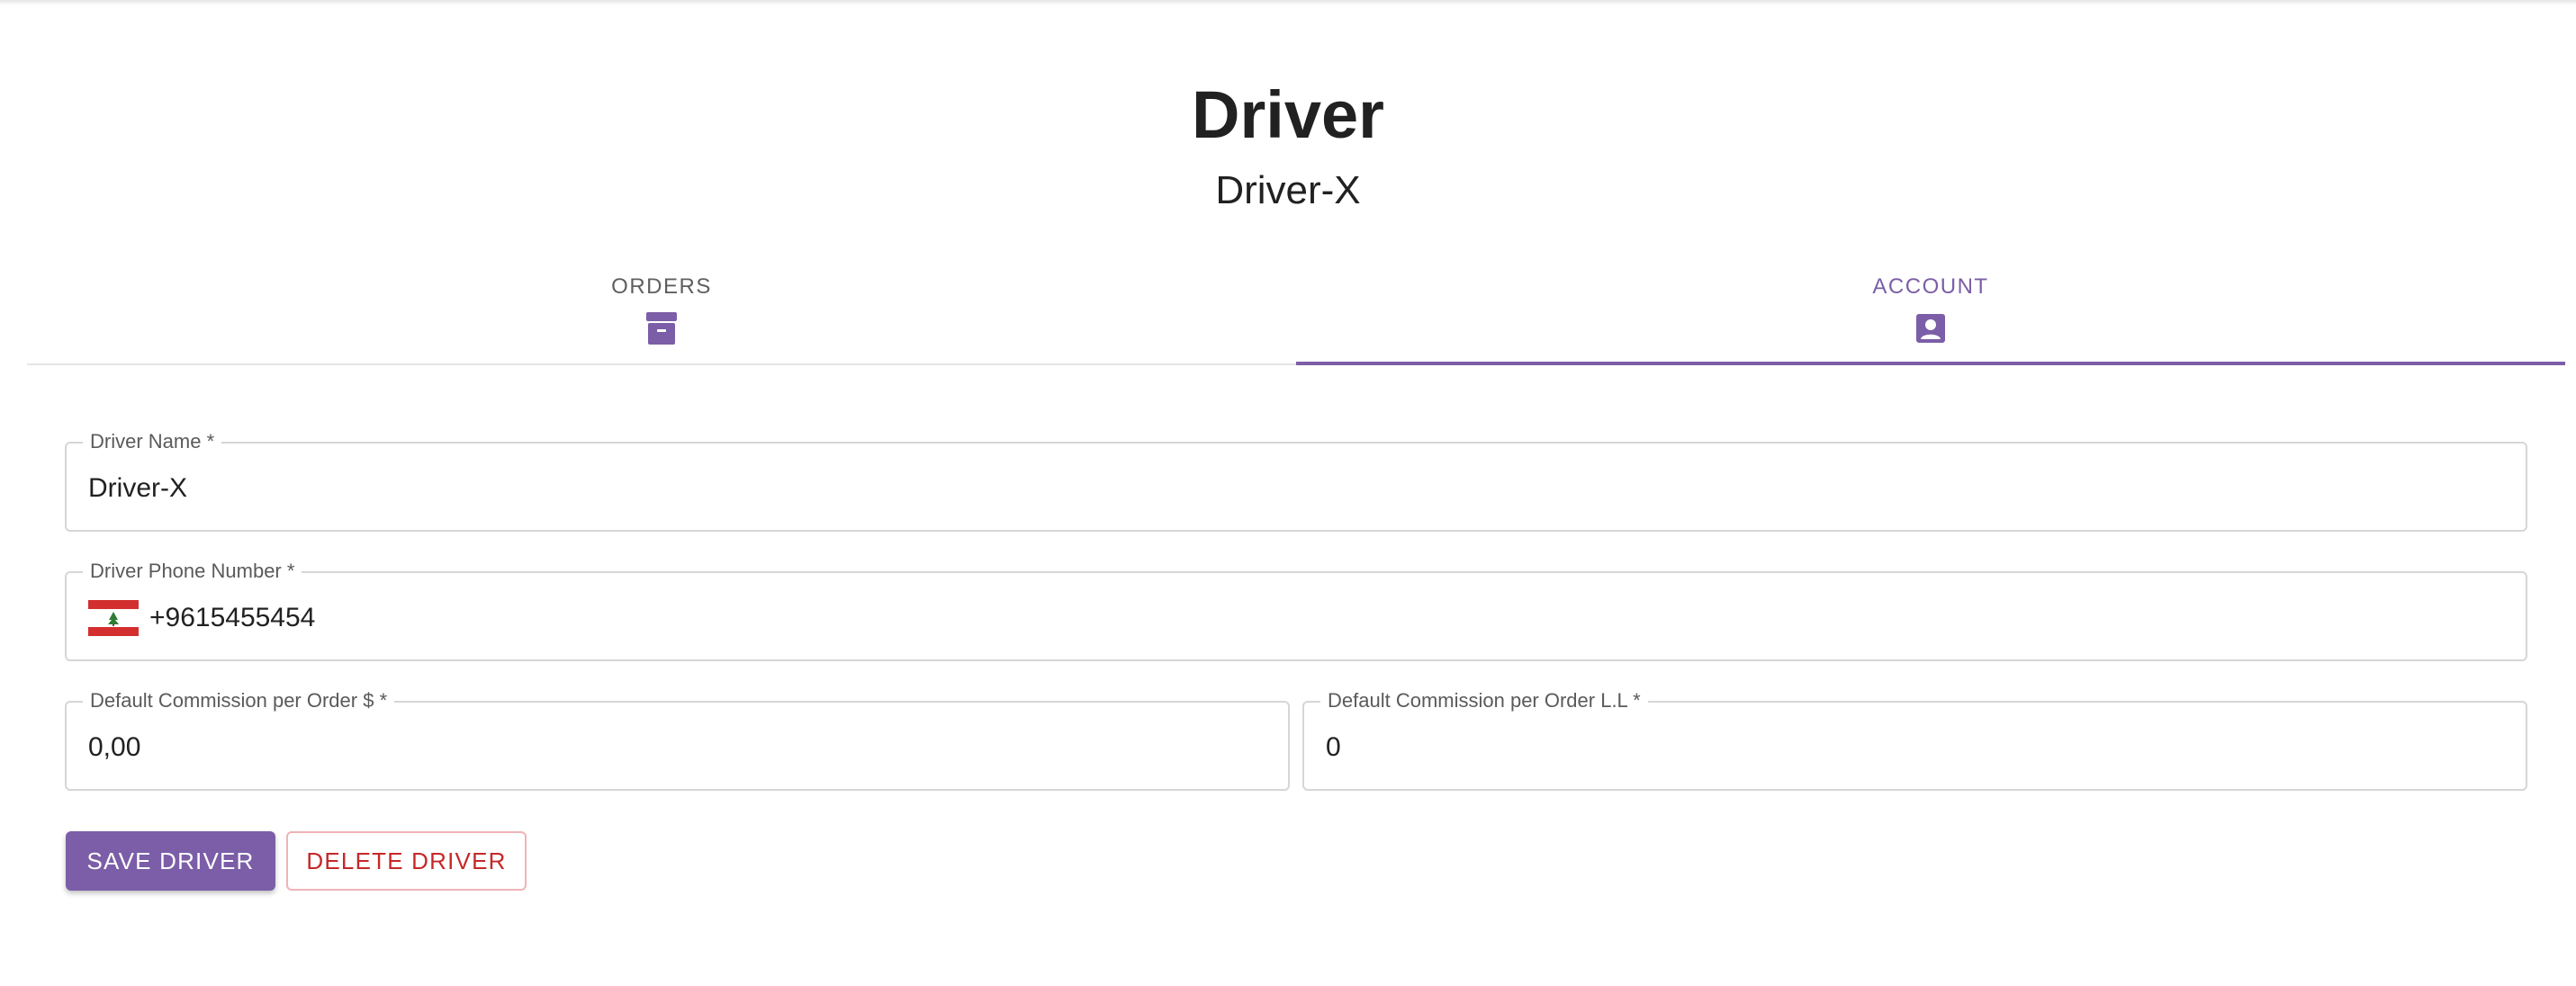 The height and width of the screenshot is (986, 2576). I want to click on page-header: Driver Driver-X, so click(1288, 145).